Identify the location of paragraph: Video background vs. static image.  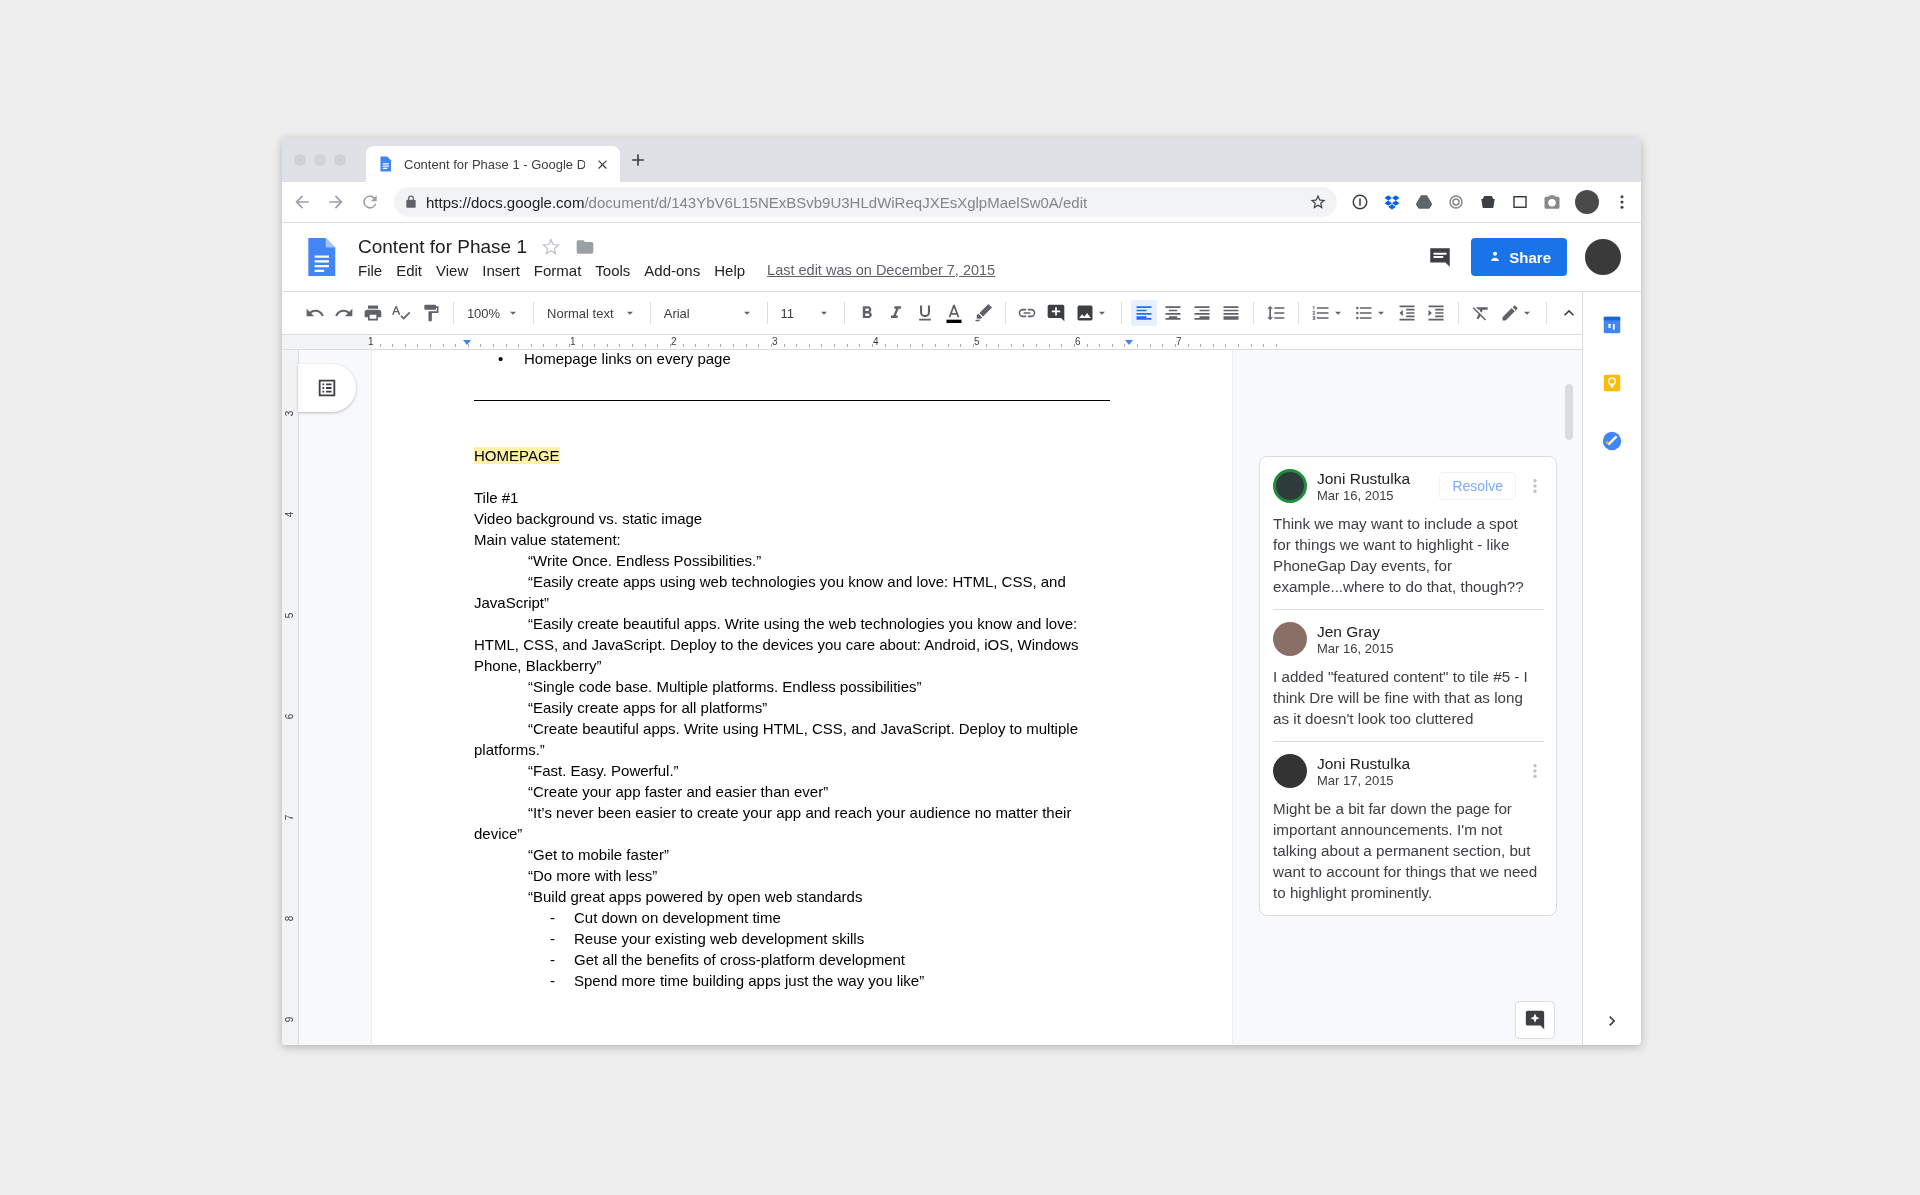
(589, 519).